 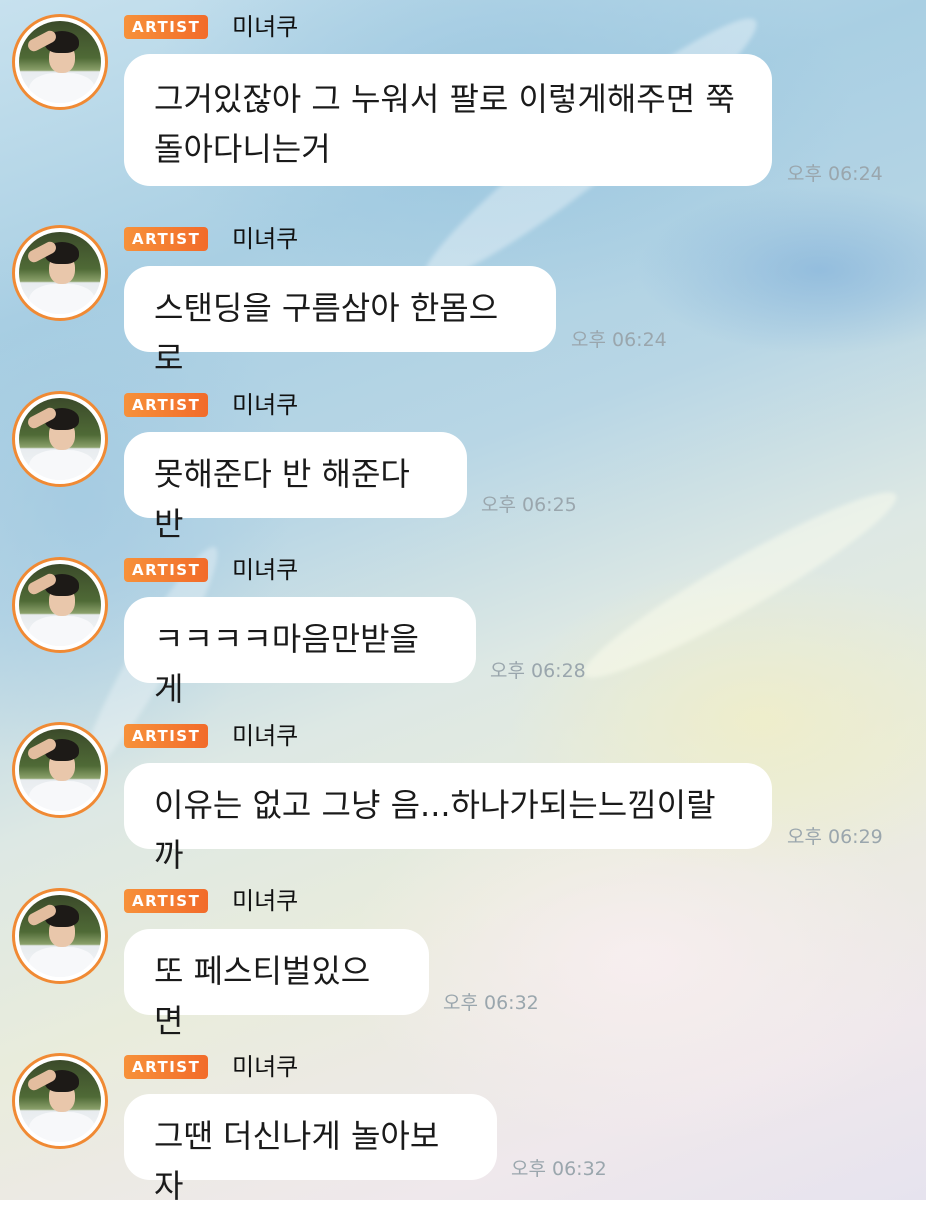 I want to click on message-bubble: 그땐 더신나게 놀아보자, so click(x=310, y=1149).